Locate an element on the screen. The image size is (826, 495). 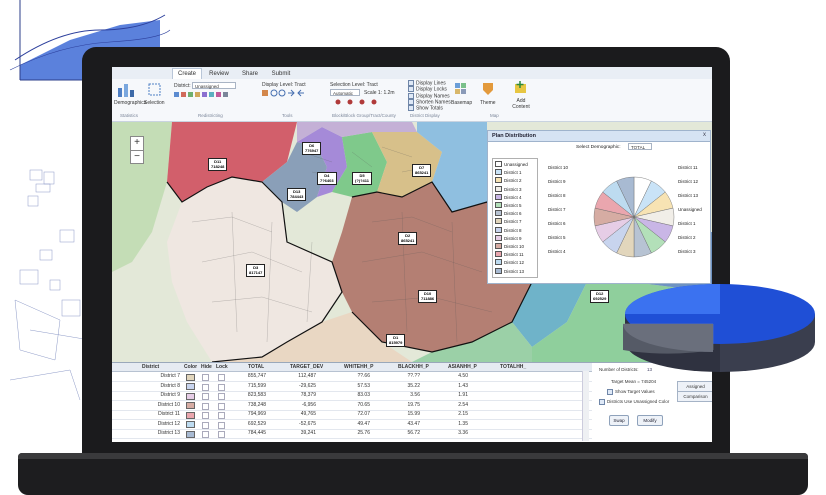
pin-icons is located at coordinates (364, 103).